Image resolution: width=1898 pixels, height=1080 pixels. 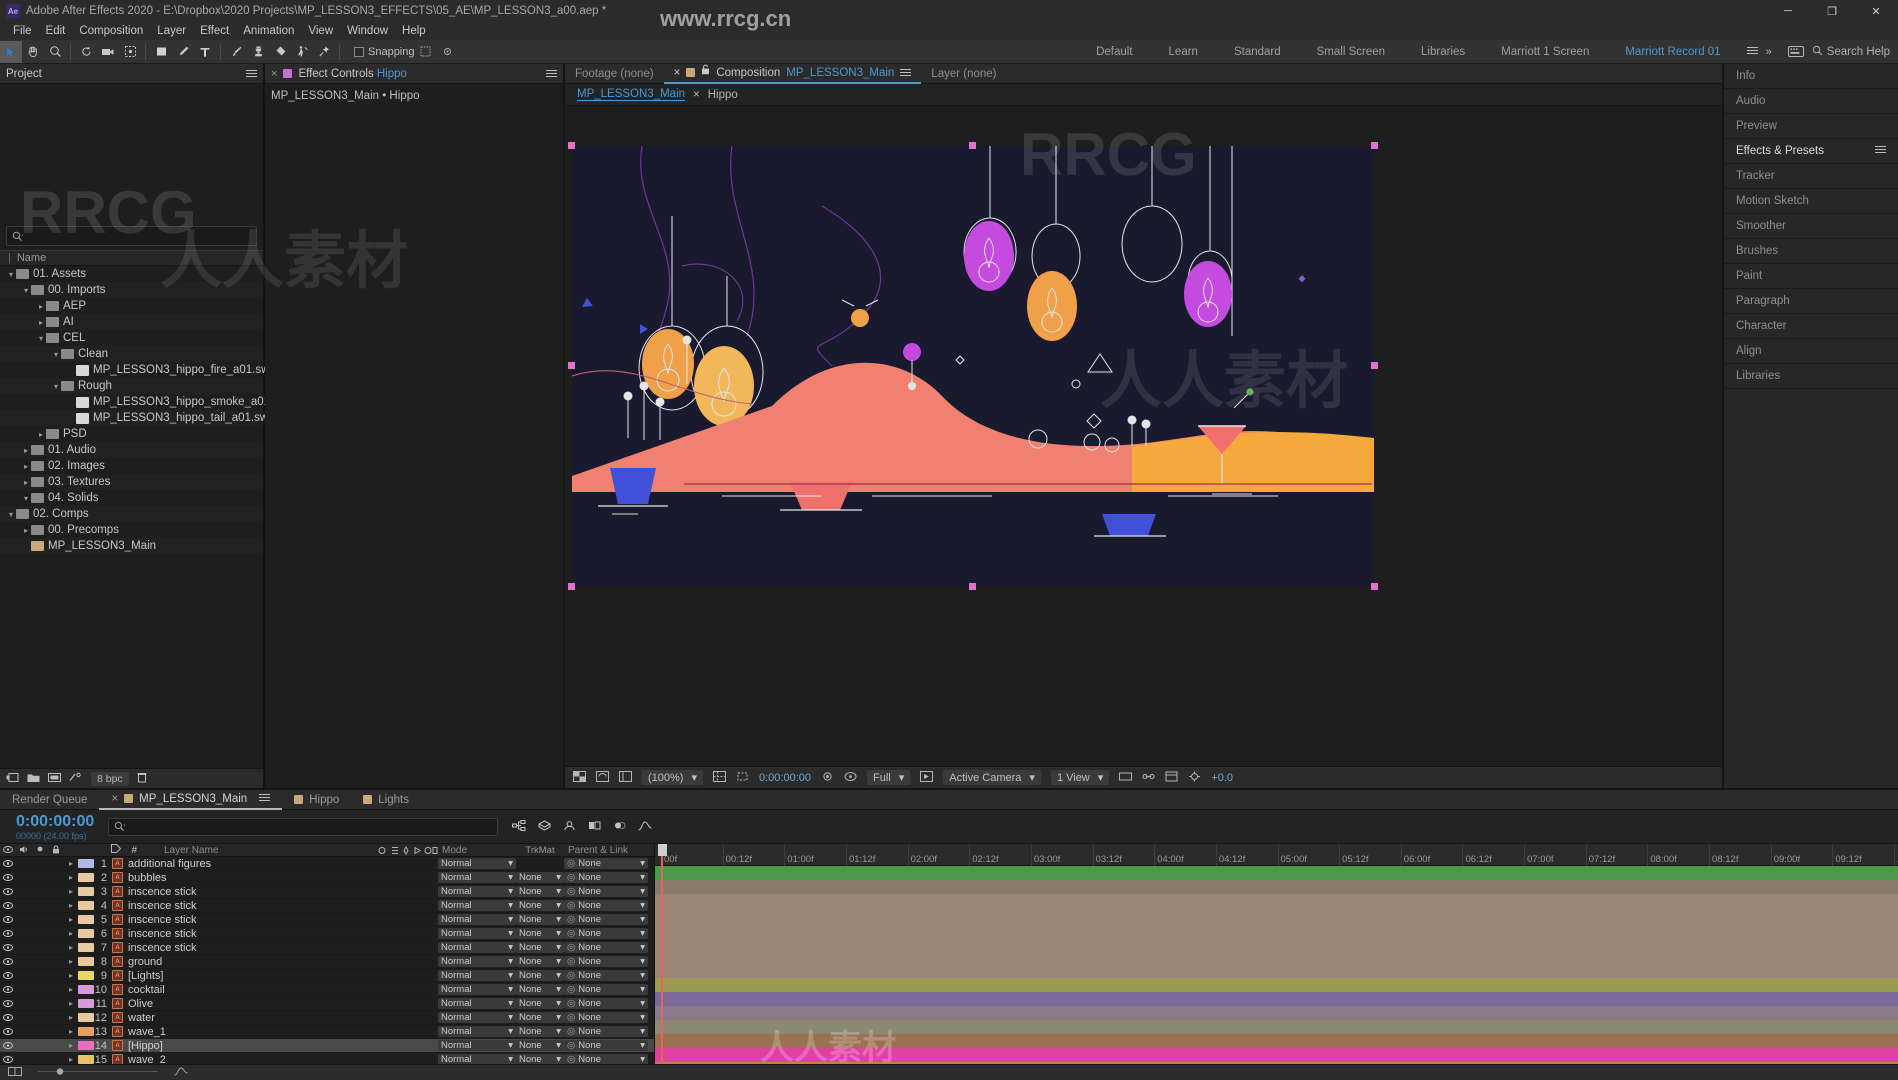 I want to click on type-tool-icon, so click(x=205, y=52).